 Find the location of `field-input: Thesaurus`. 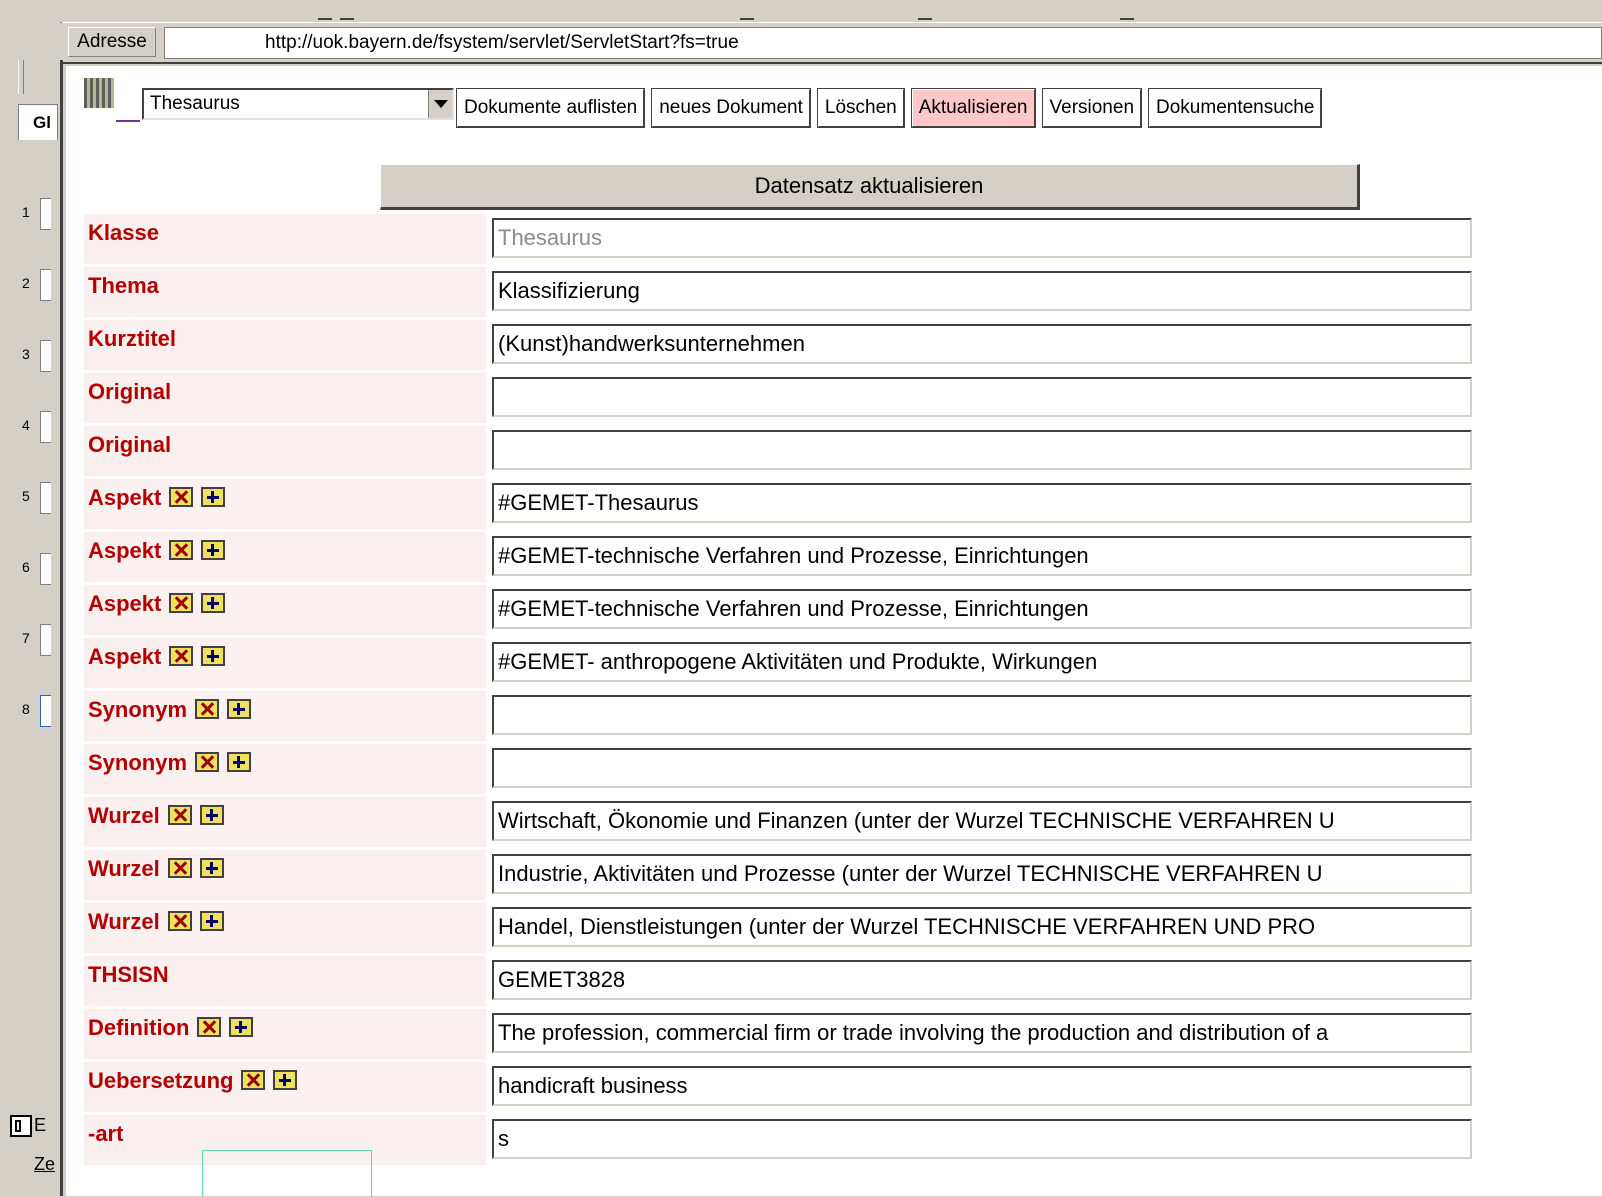

field-input: Thesaurus is located at coordinates (982, 238).